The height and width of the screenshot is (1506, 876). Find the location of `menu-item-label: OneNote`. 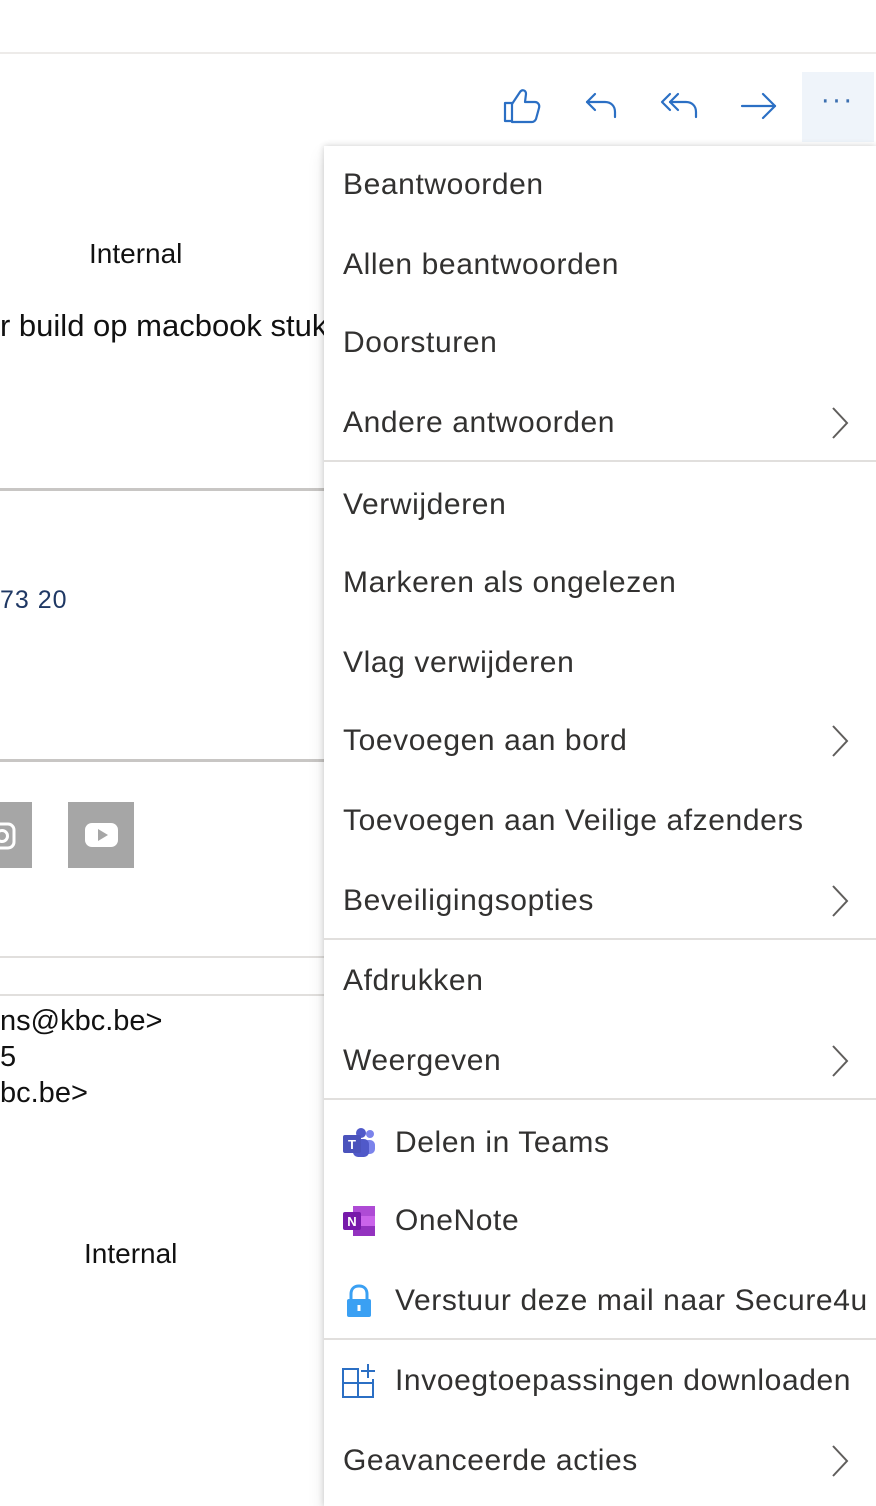

menu-item-label: OneNote is located at coordinates (457, 1220).